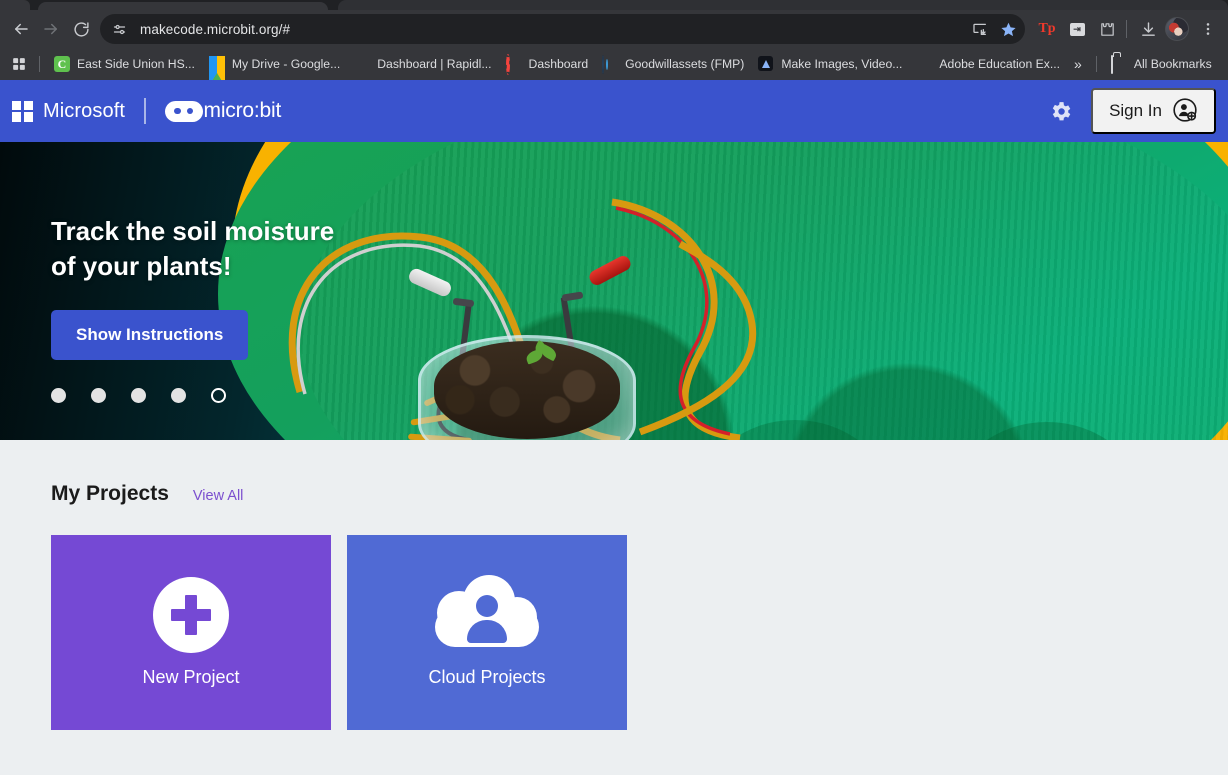  Describe the element at coordinates (218, 395) in the screenshot. I see `carousel-dot-5-active` at that location.